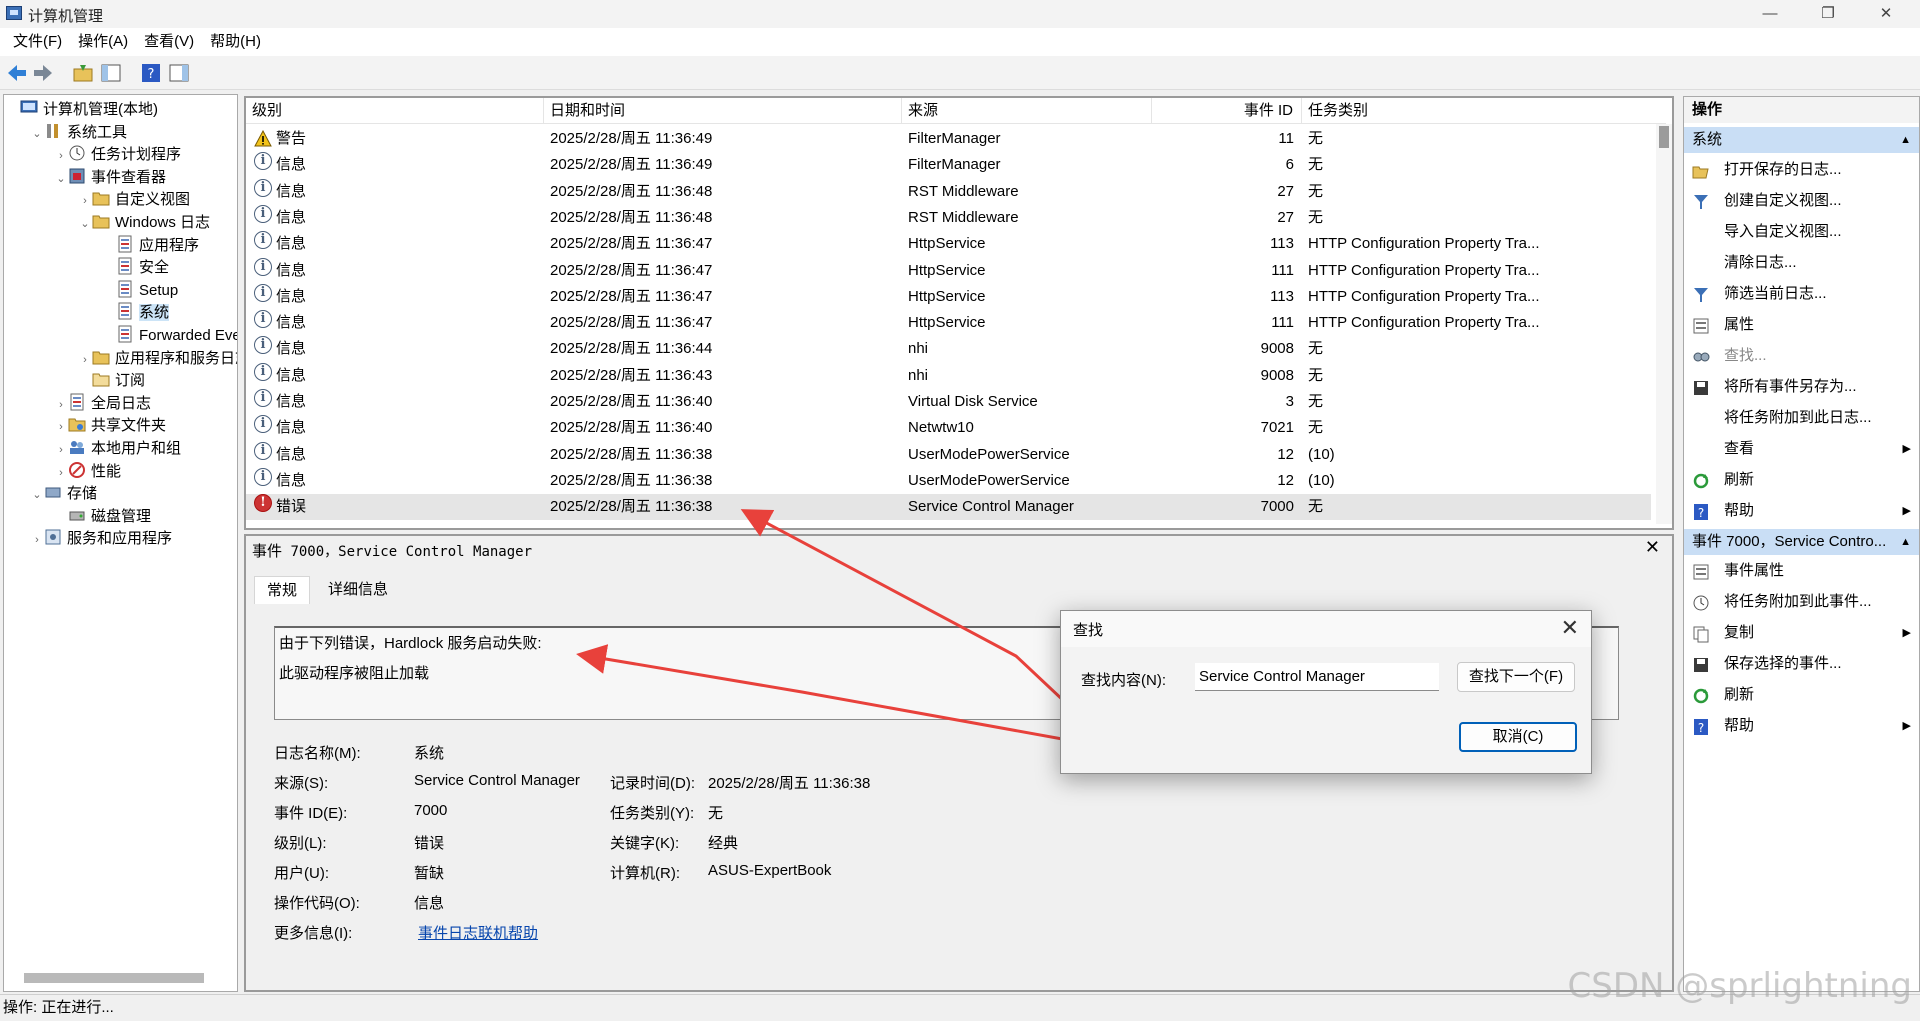  Describe the element at coordinates (1286, 138) in the screenshot. I see `event-id: 11` at that location.